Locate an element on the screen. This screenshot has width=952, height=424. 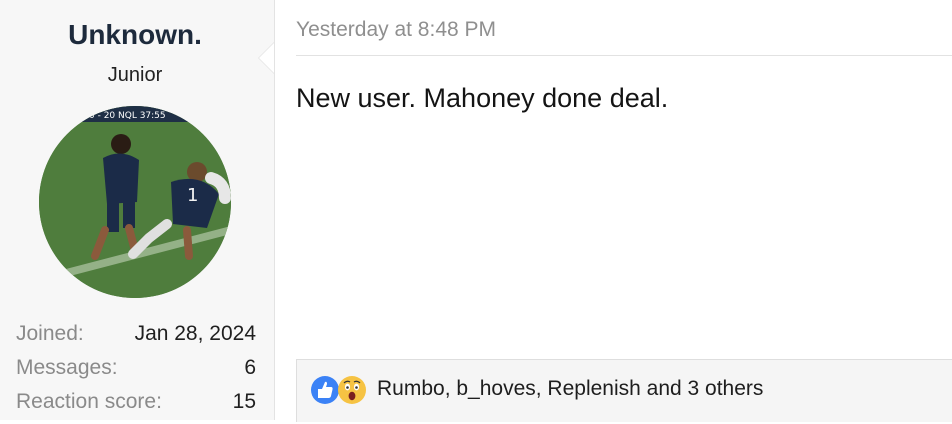
stat-reaction-score: Reaction score: 15 is located at coordinates (136, 407).